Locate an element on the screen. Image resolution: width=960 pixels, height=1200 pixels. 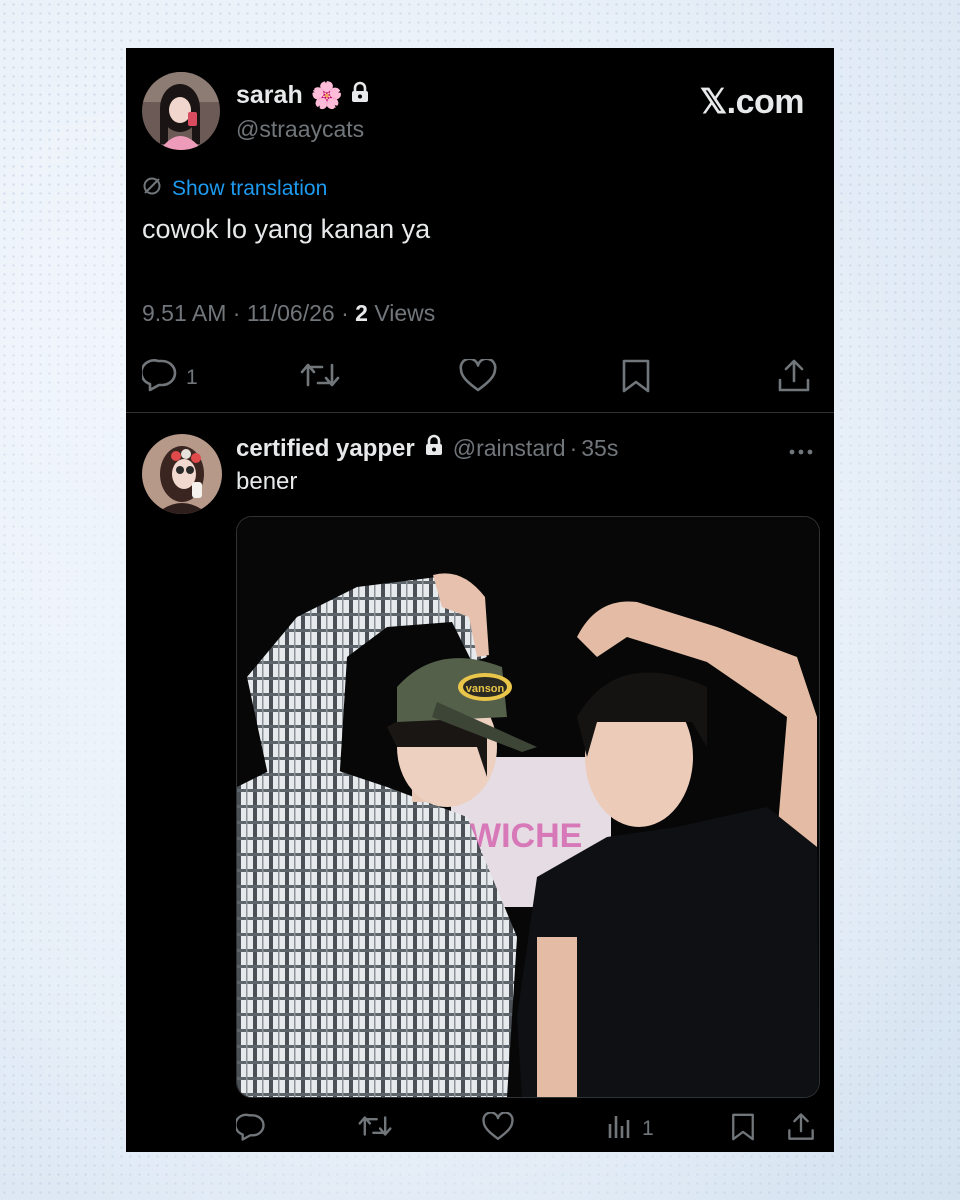
reply-like-button is located at coordinates (498, 1129).